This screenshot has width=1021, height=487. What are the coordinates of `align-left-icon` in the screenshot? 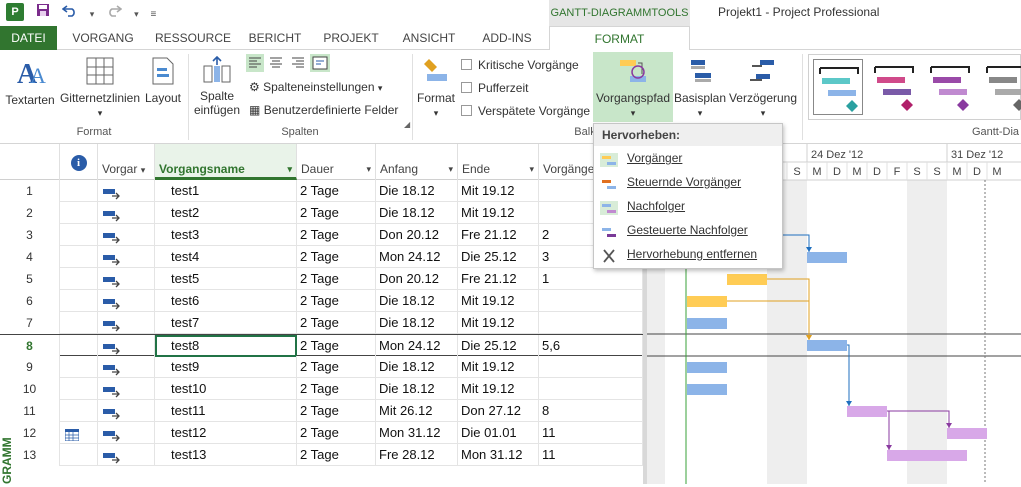 It's located at (255, 63).